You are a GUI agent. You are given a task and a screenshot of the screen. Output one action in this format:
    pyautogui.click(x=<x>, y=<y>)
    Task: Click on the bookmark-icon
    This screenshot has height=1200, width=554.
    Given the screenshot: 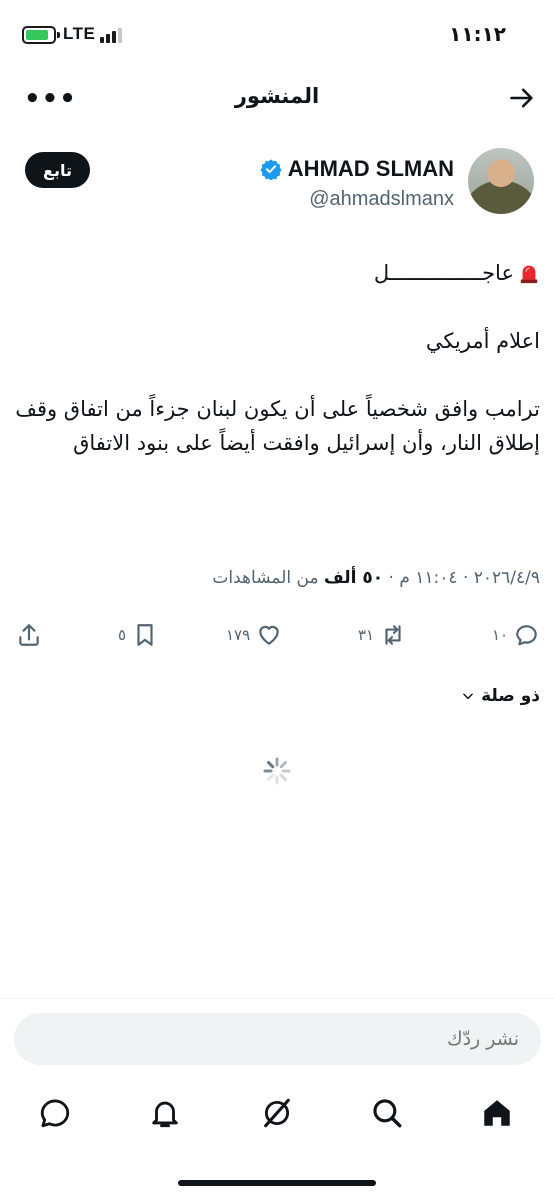 What is the action you would take?
    pyautogui.click(x=145, y=635)
    